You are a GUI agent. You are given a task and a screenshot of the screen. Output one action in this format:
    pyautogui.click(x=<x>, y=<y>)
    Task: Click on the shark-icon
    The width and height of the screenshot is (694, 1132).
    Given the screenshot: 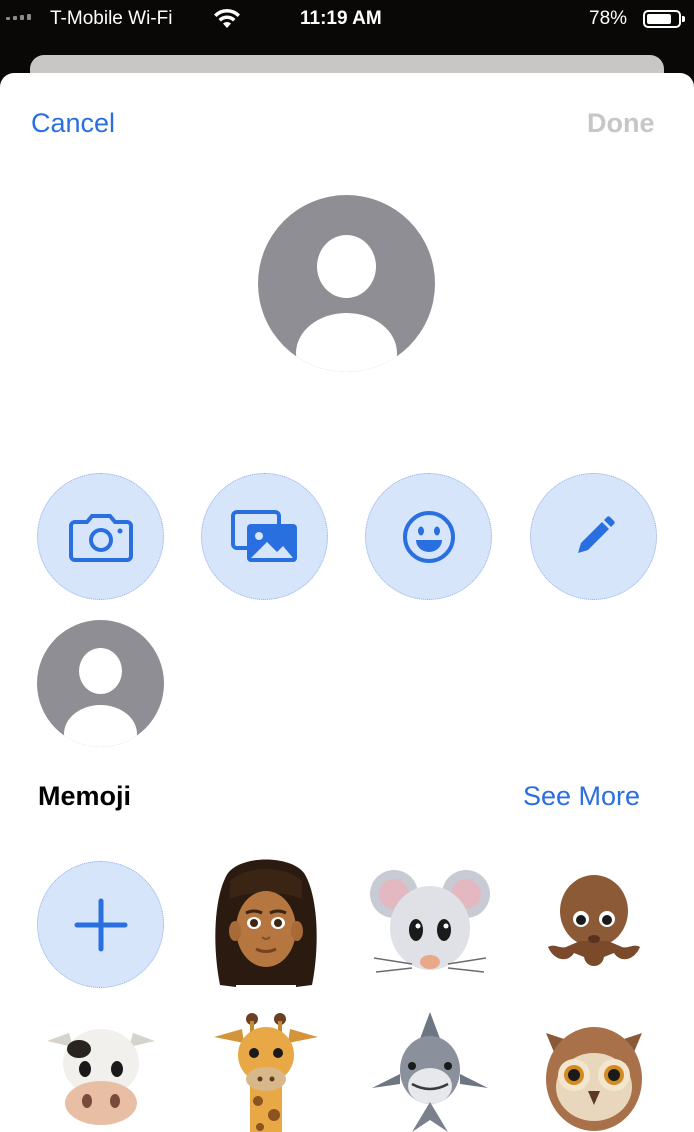 What is the action you would take?
    pyautogui.click(x=429, y=1071)
    